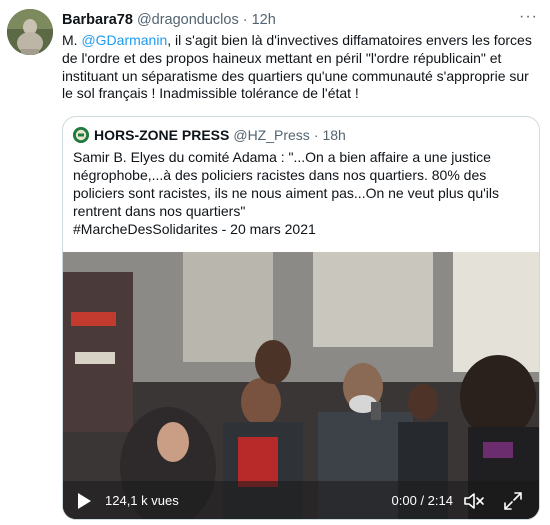  What do you see at coordinates (333, 135) in the screenshot?
I see `quoted-tweet-time: 18h` at bounding box center [333, 135].